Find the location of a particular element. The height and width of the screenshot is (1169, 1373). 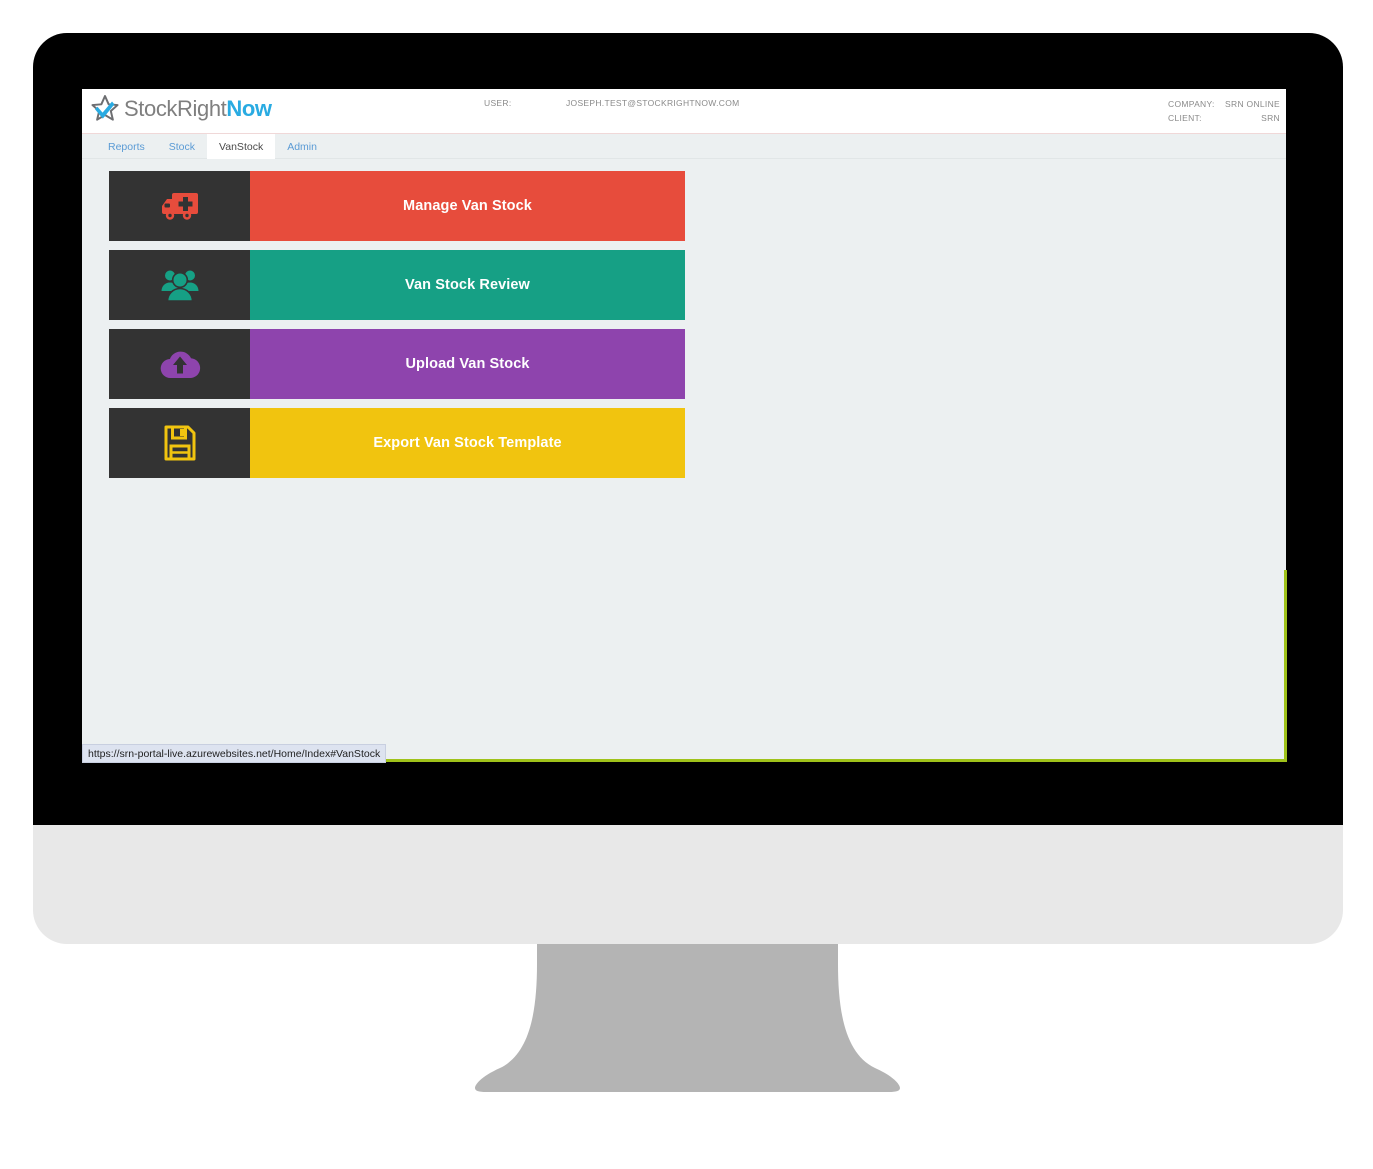

company-label: COMPANY: is located at coordinates (1191, 104).